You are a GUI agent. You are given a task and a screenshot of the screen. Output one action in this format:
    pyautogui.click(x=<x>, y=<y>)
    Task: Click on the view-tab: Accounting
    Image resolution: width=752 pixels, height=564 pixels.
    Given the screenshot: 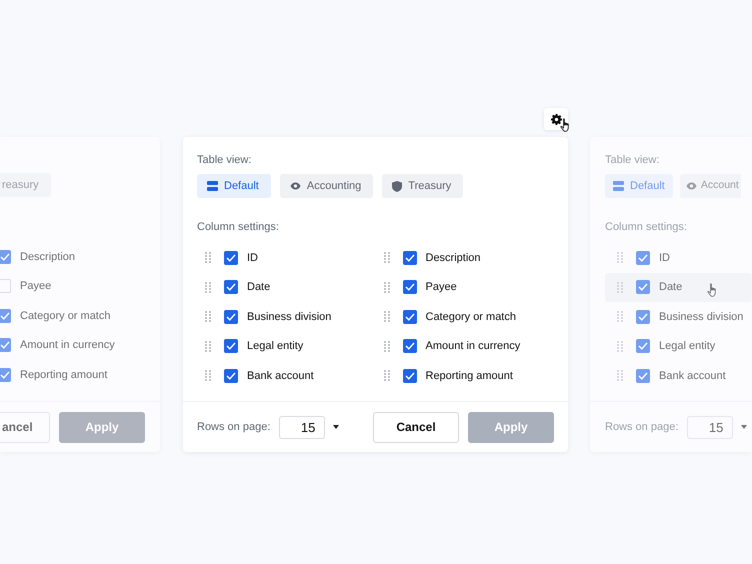 What is the action you would take?
    pyautogui.click(x=327, y=186)
    